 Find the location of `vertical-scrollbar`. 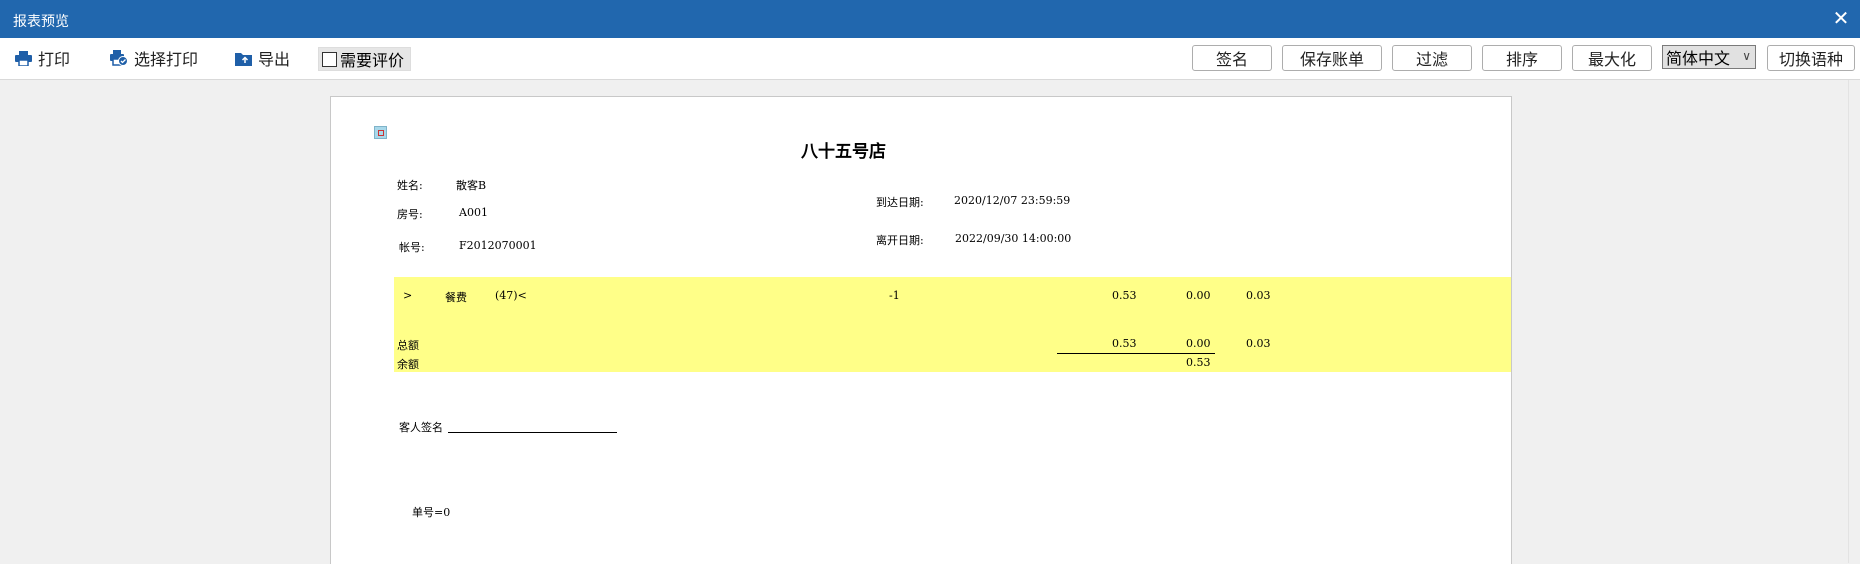

vertical-scrollbar is located at coordinates (1854, 321).